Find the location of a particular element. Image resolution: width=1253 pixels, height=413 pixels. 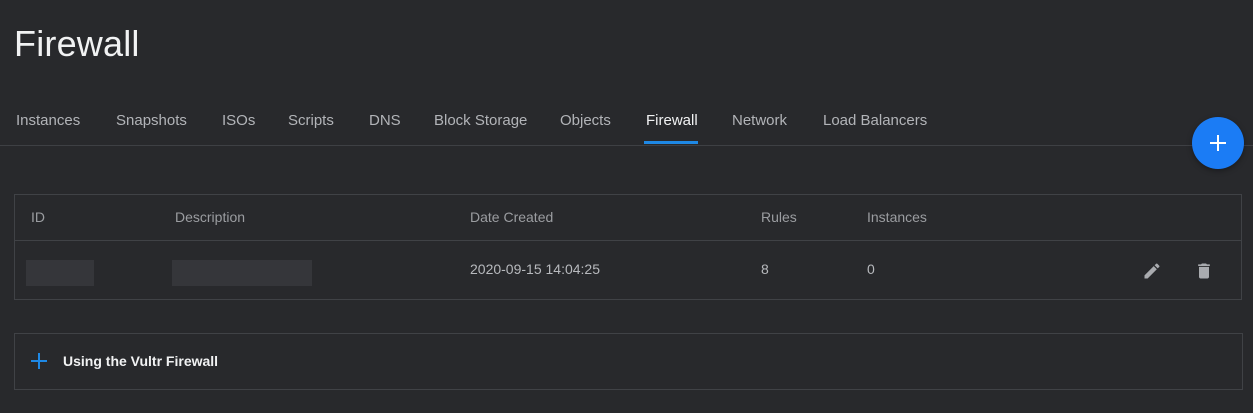

tab-objects: Objects is located at coordinates (585, 121).